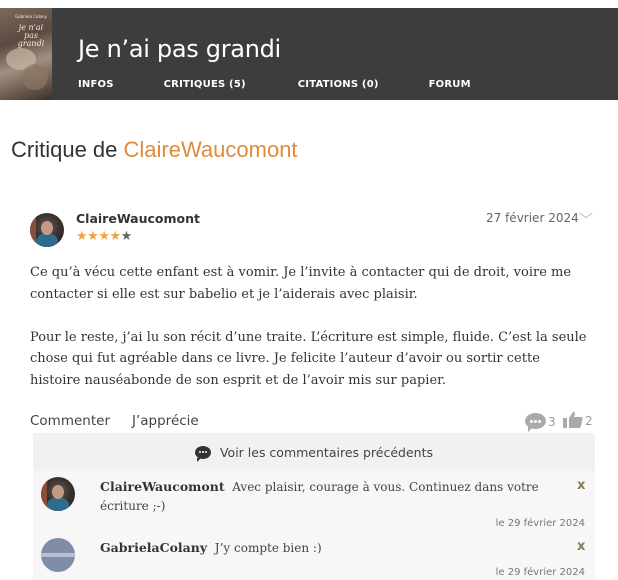  I want to click on book-title: Je n’ai pas grandi, so click(179, 49).